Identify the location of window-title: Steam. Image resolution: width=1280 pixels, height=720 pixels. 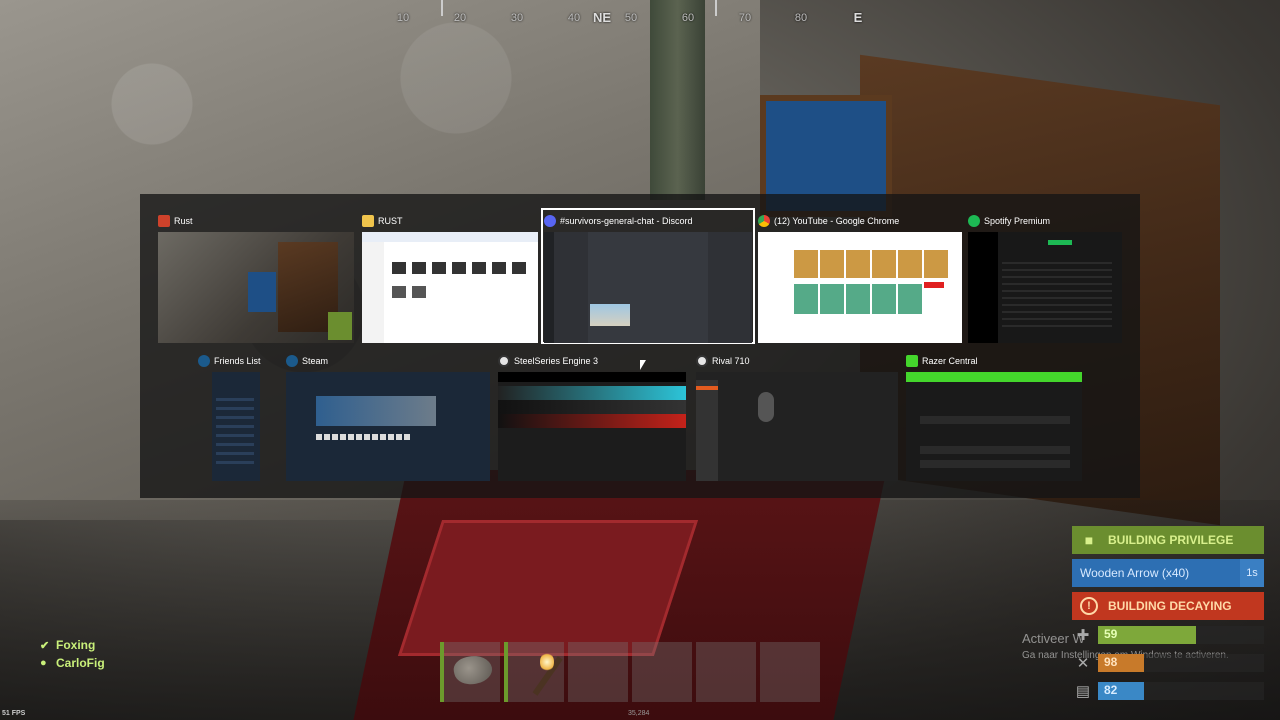
(315, 361).